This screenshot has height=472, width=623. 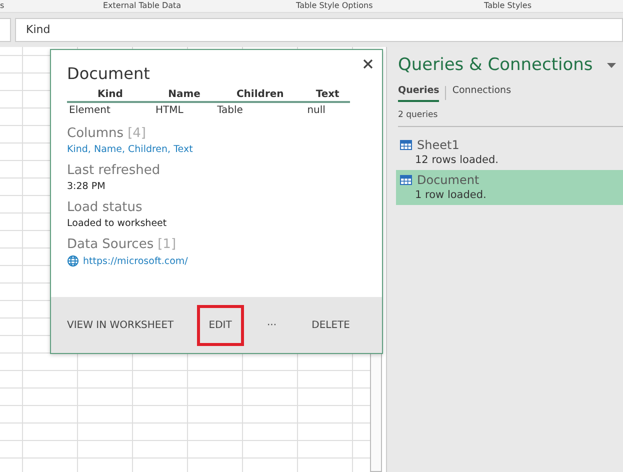 I want to click on query-item: Sheet1 12 rows loaded., so click(x=509, y=152).